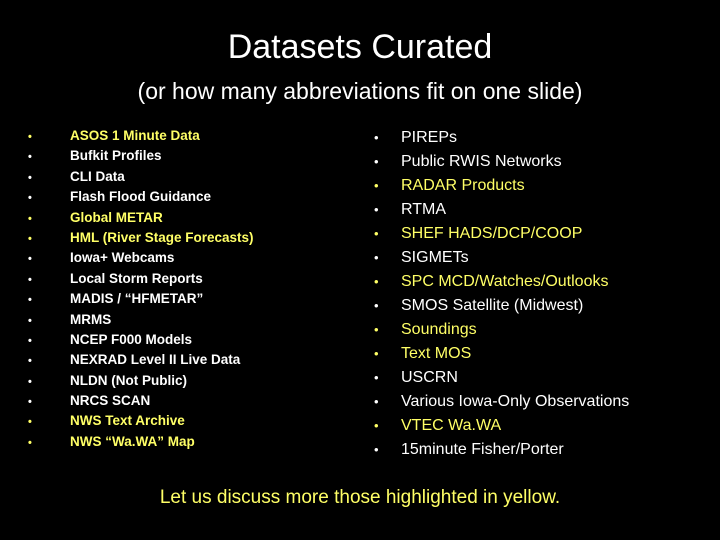 Image resolution: width=720 pixels, height=540 pixels. Describe the element at coordinates (116, 156) in the screenshot. I see `list-item-label: Bufkit Profiles` at that location.